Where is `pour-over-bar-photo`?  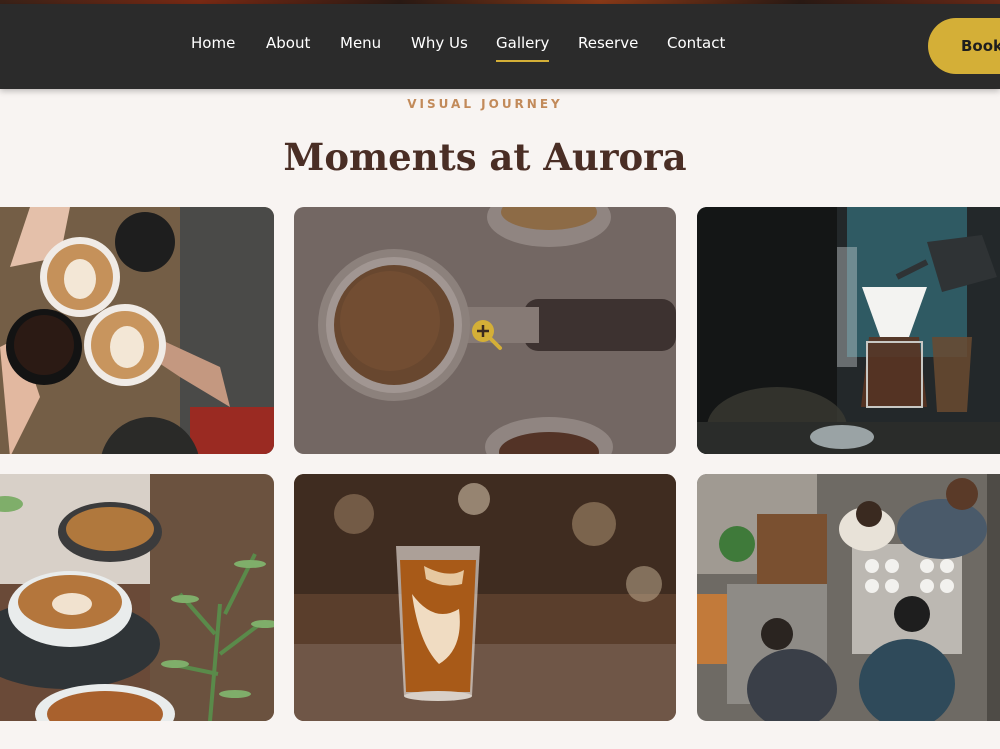 pour-over-bar-photo is located at coordinates (848, 330).